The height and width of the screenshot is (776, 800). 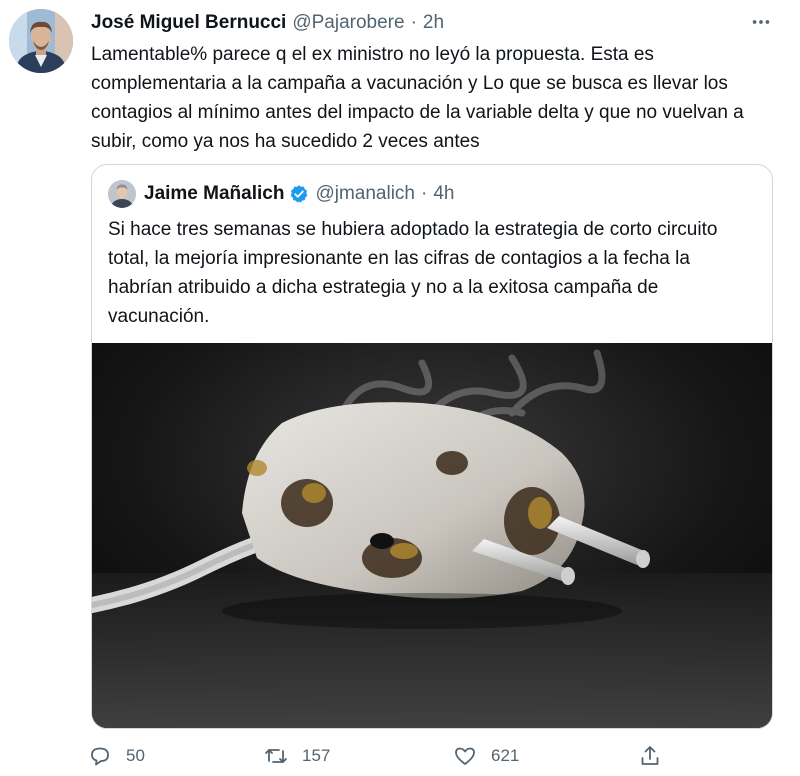 What do you see at coordinates (505, 755) in the screenshot?
I see `like-count: 621` at bounding box center [505, 755].